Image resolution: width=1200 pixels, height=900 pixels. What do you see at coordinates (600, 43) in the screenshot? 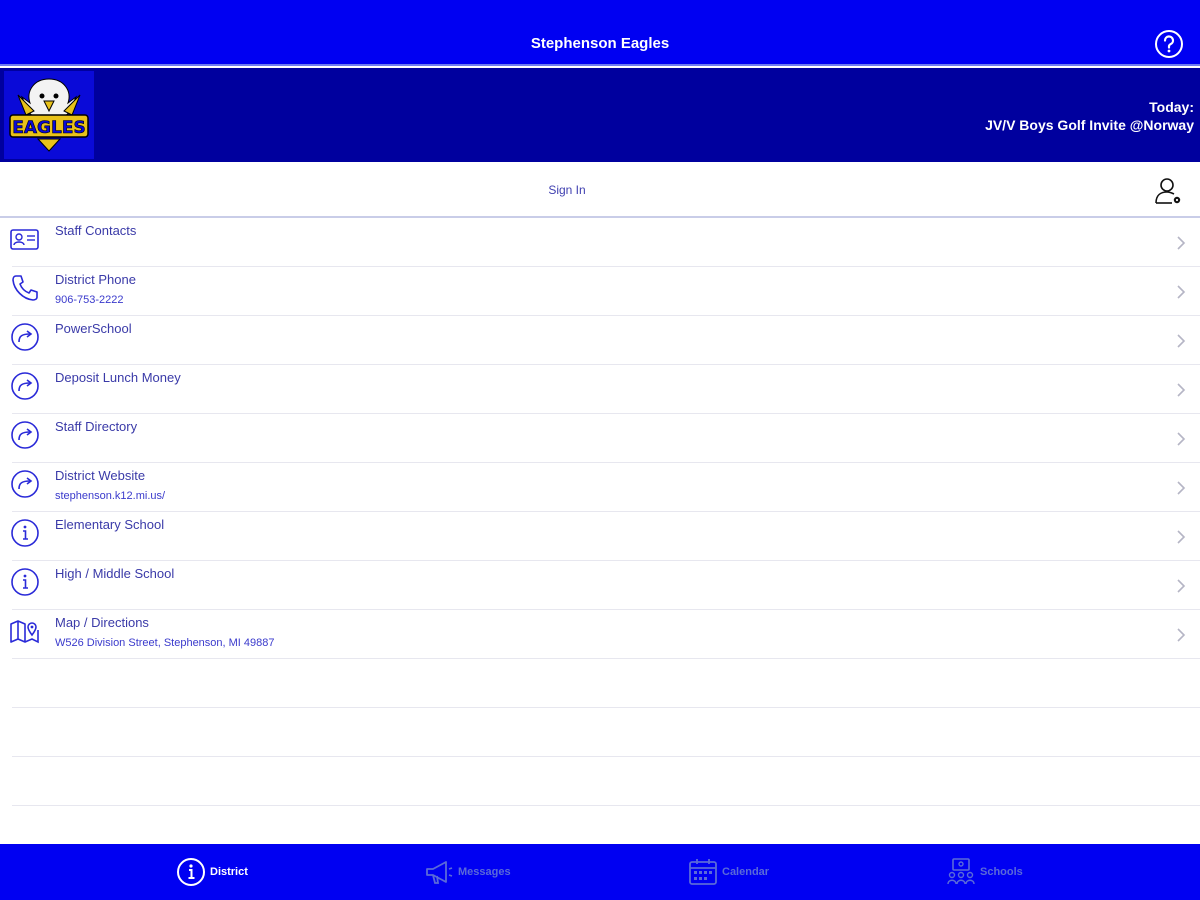
I see `app-title: Stephenson Eagles` at bounding box center [600, 43].